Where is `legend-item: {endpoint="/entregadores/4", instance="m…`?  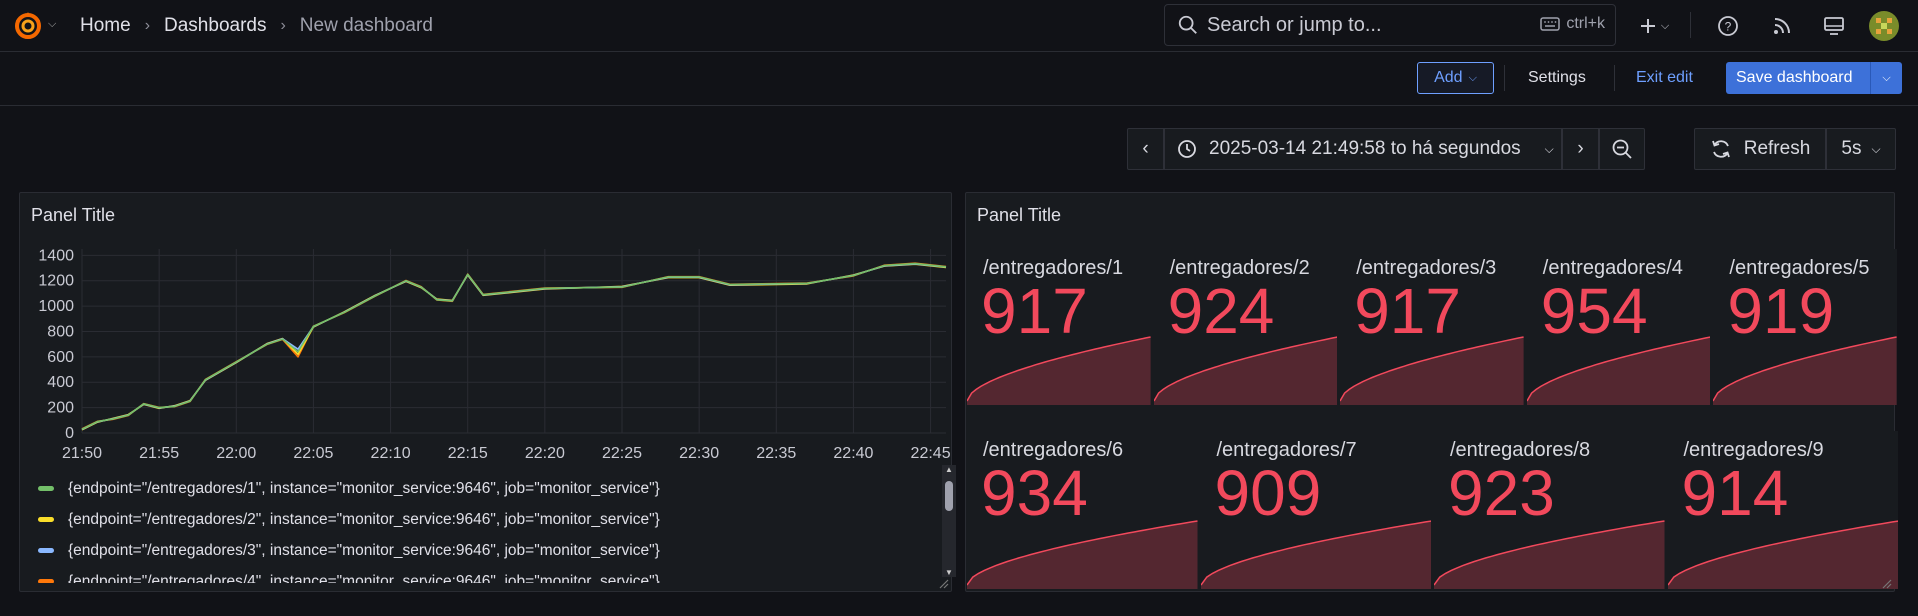
legend-item: {endpoint="/entregadores/4", instance="m… is located at coordinates (488, 574).